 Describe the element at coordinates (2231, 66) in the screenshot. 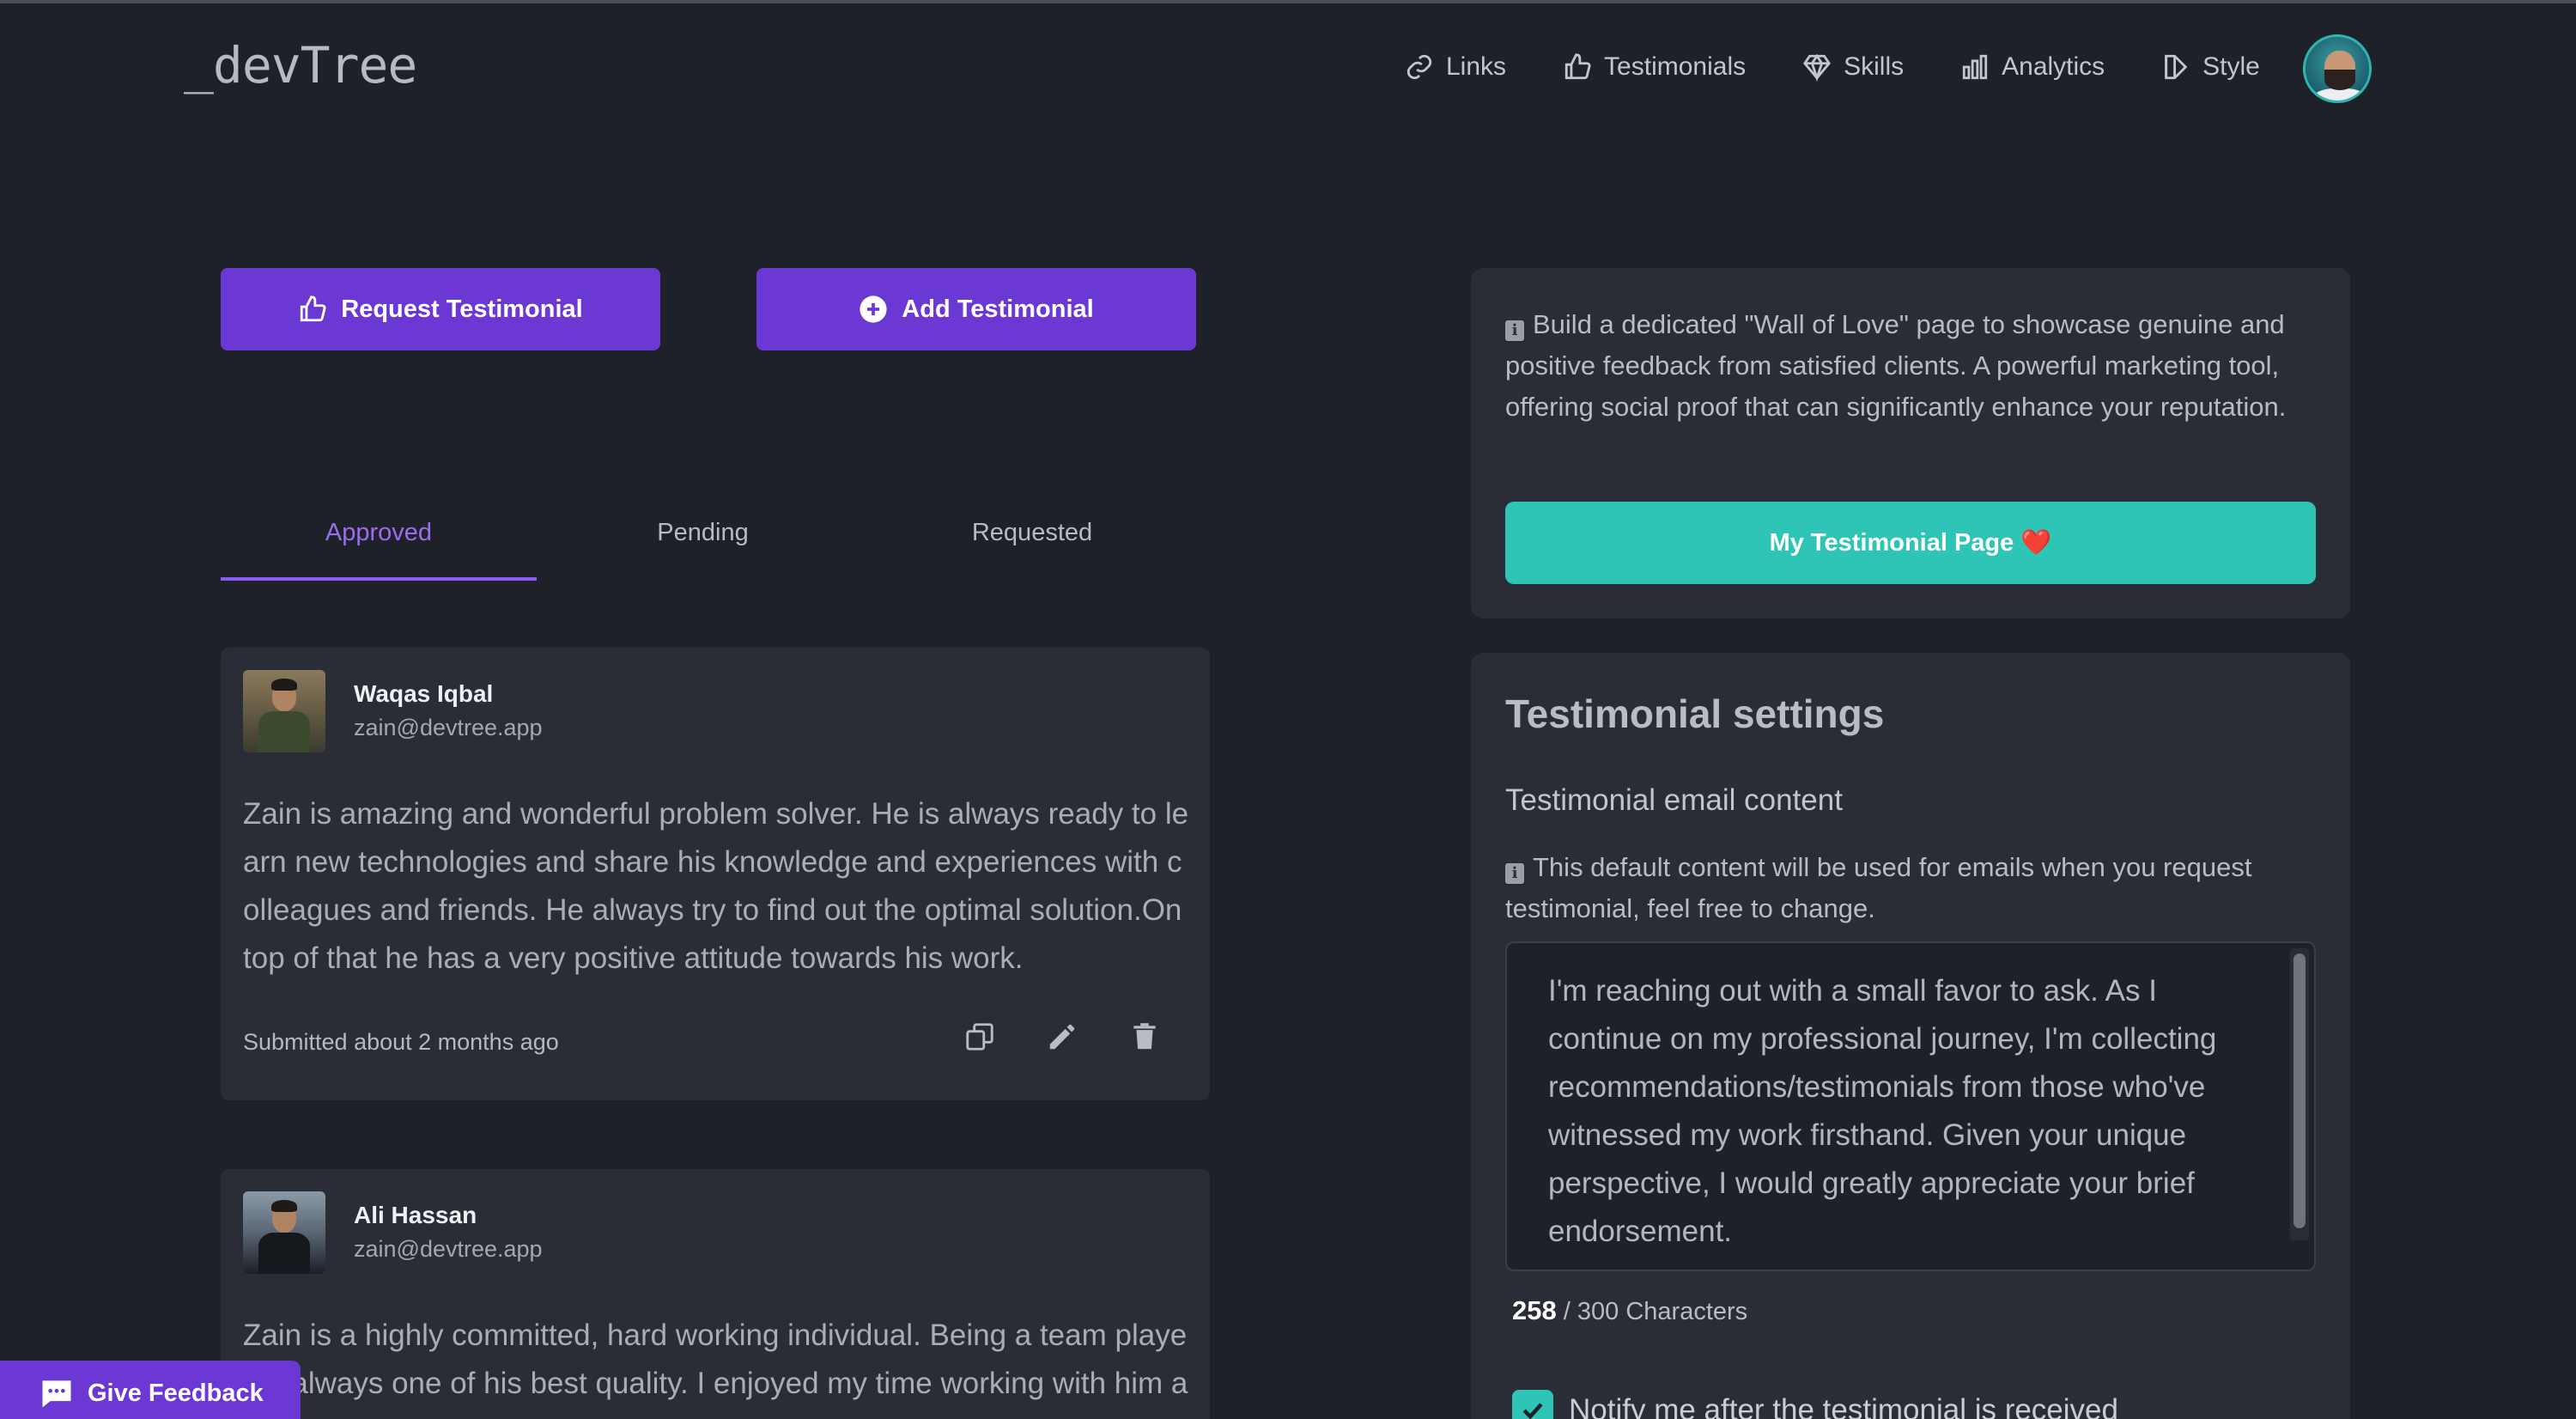

I see `nav-label: Style` at that location.